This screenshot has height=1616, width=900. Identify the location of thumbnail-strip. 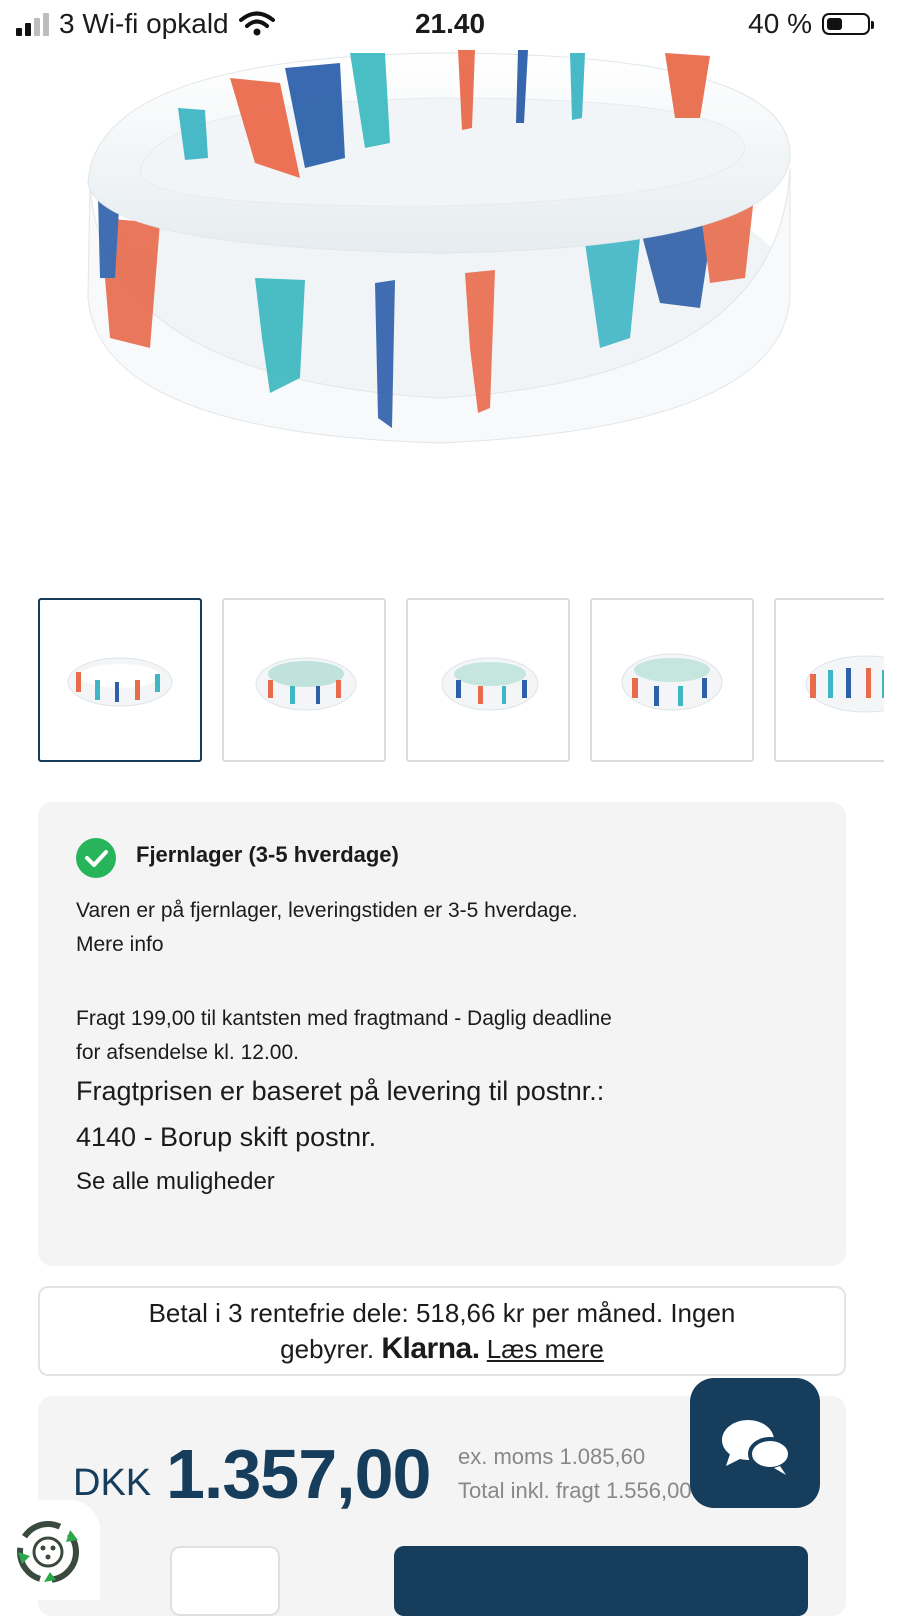
(461, 680).